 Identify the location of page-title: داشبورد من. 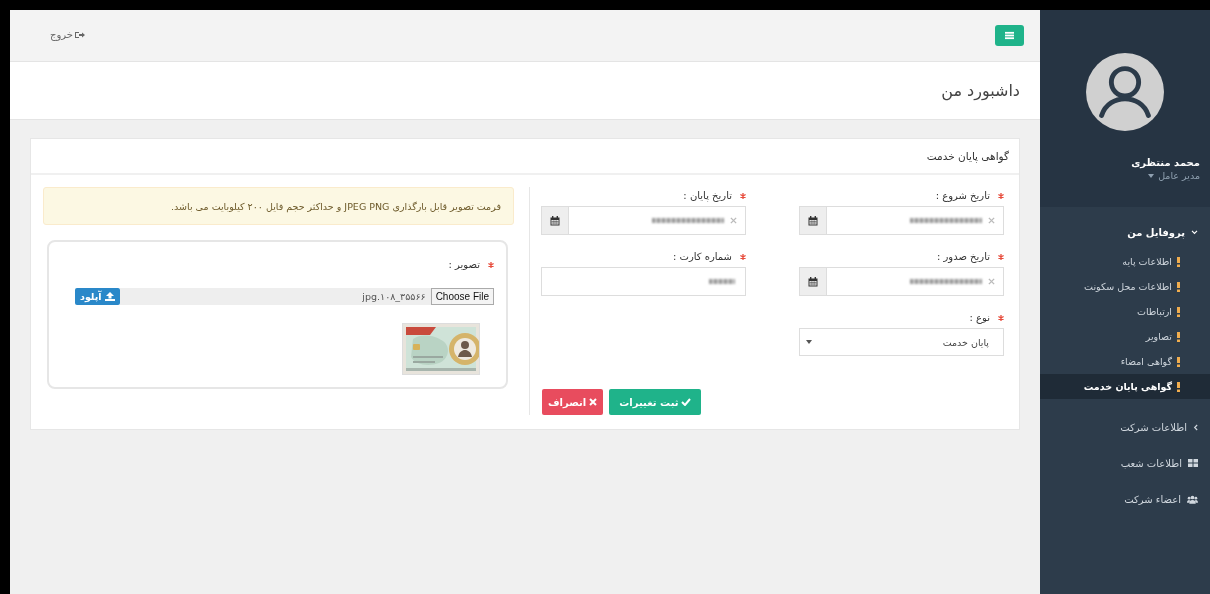
(980, 90).